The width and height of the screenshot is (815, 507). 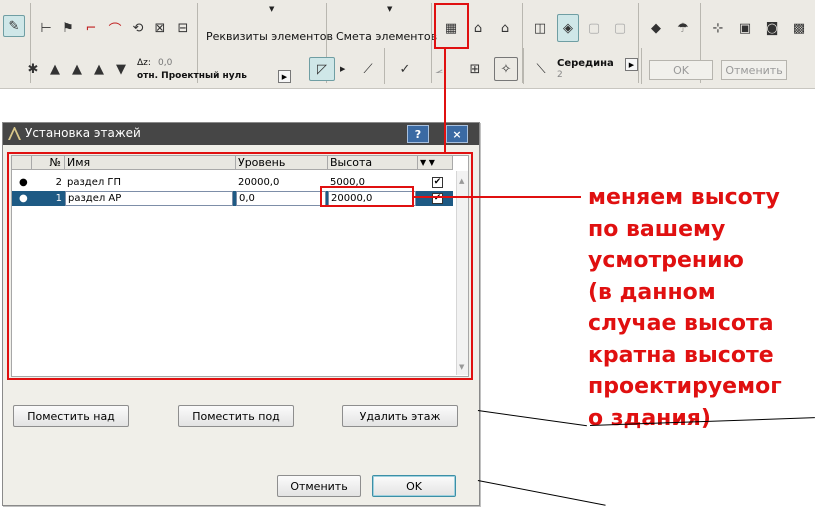 I want to click on cancel-button: Отменить, so click(x=319, y=486).